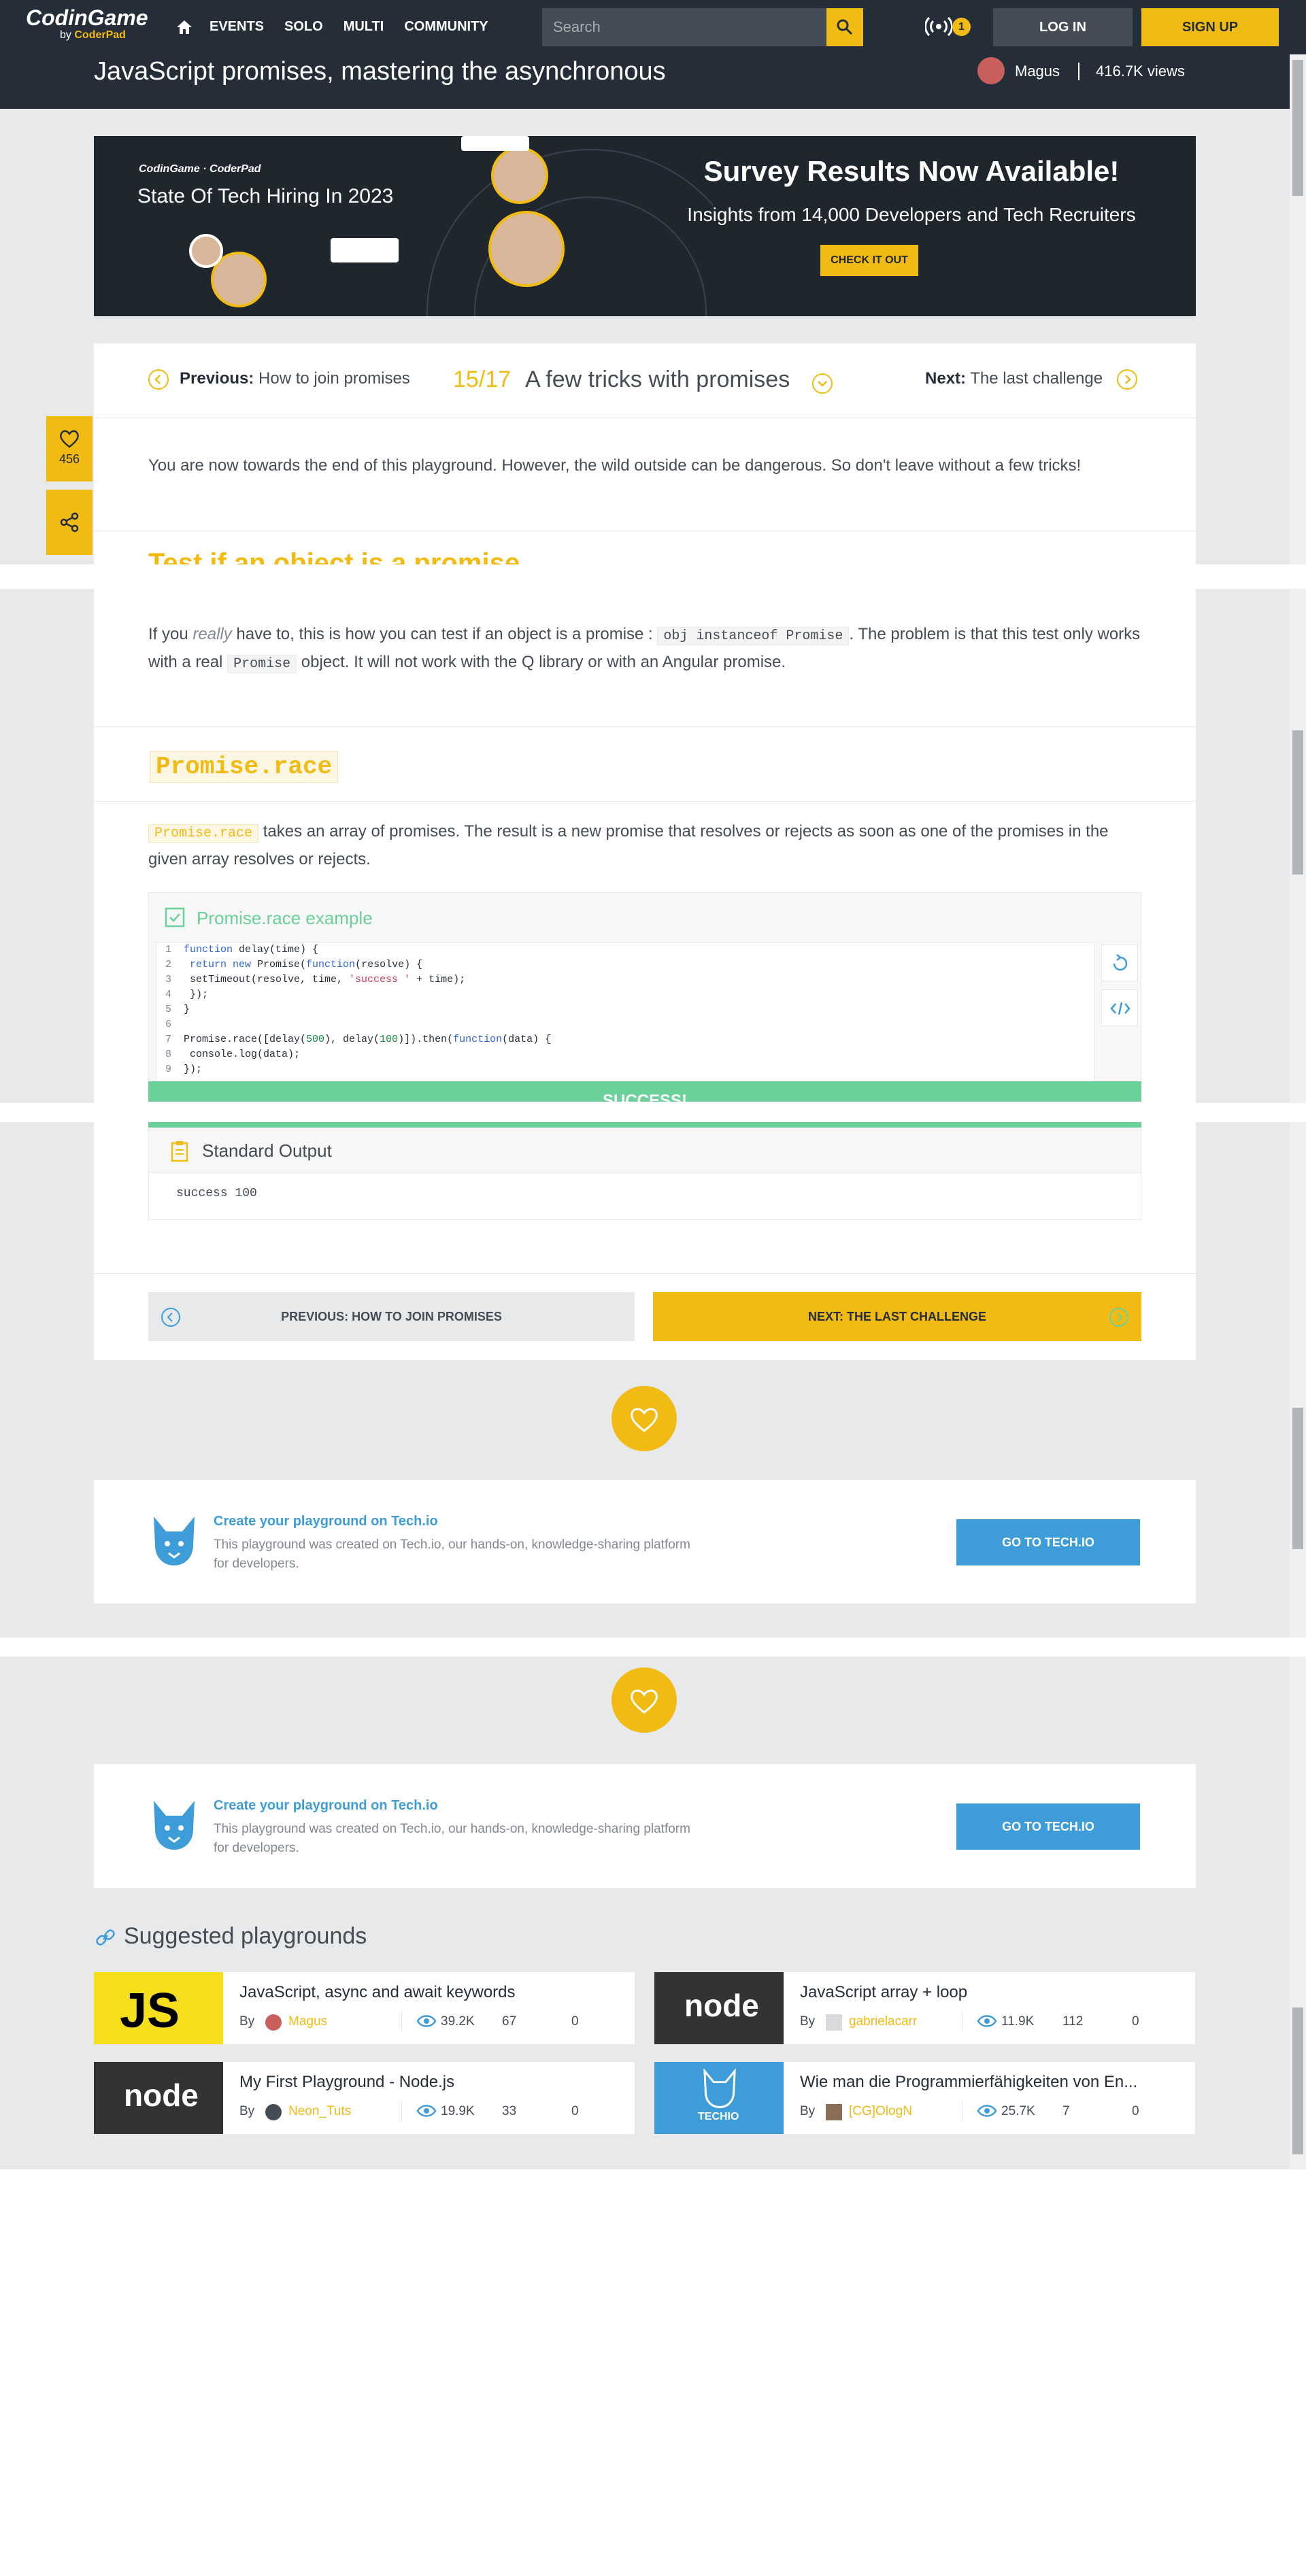 The height and width of the screenshot is (2576, 1306). What do you see at coordinates (245, 1936) in the screenshot?
I see `suggested-playgrounds-title: Suggested playgrounds` at bounding box center [245, 1936].